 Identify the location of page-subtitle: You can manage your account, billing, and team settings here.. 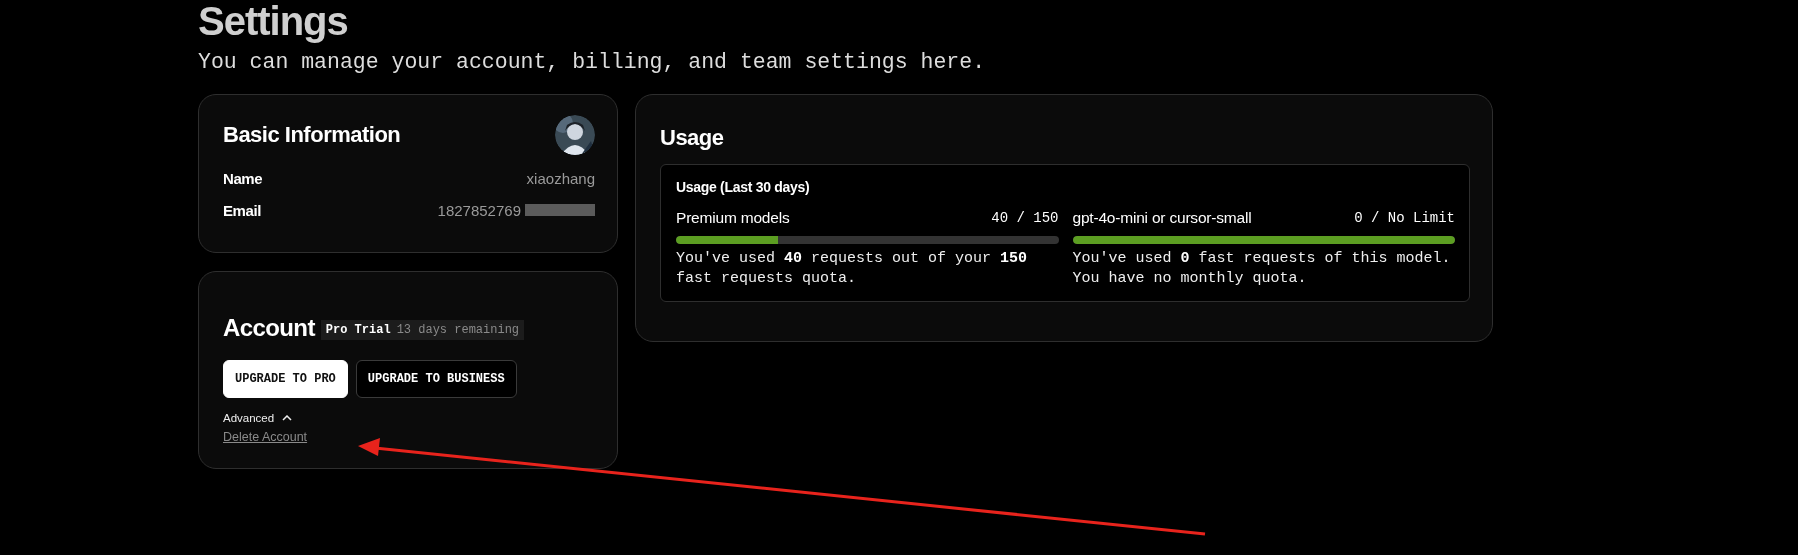
(592, 62).